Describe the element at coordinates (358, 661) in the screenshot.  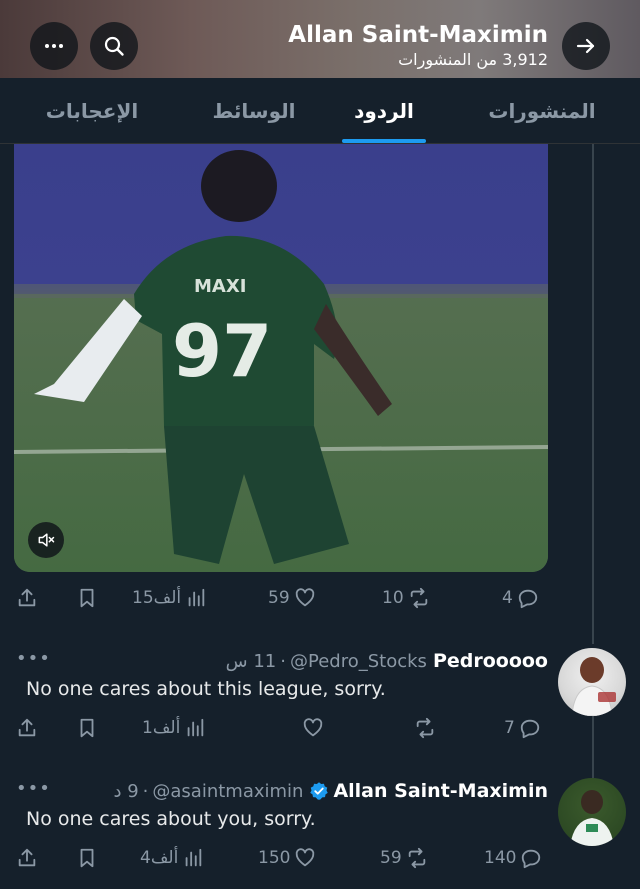
I see `author-handle: @Pedro_Stocks` at that location.